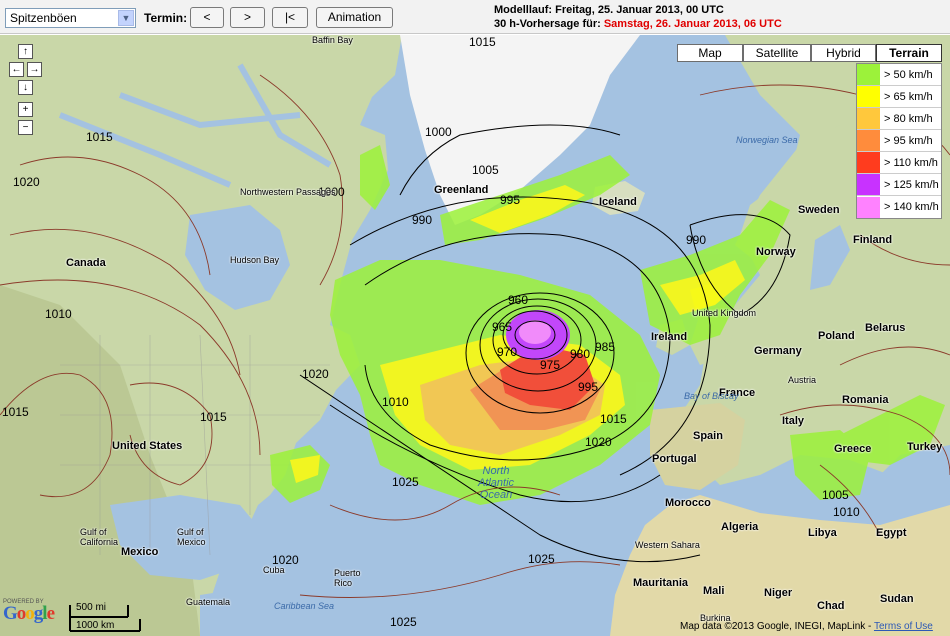 The width and height of the screenshot is (950, 636). I want to click on termin-label: Termin:, so click(166, 18).